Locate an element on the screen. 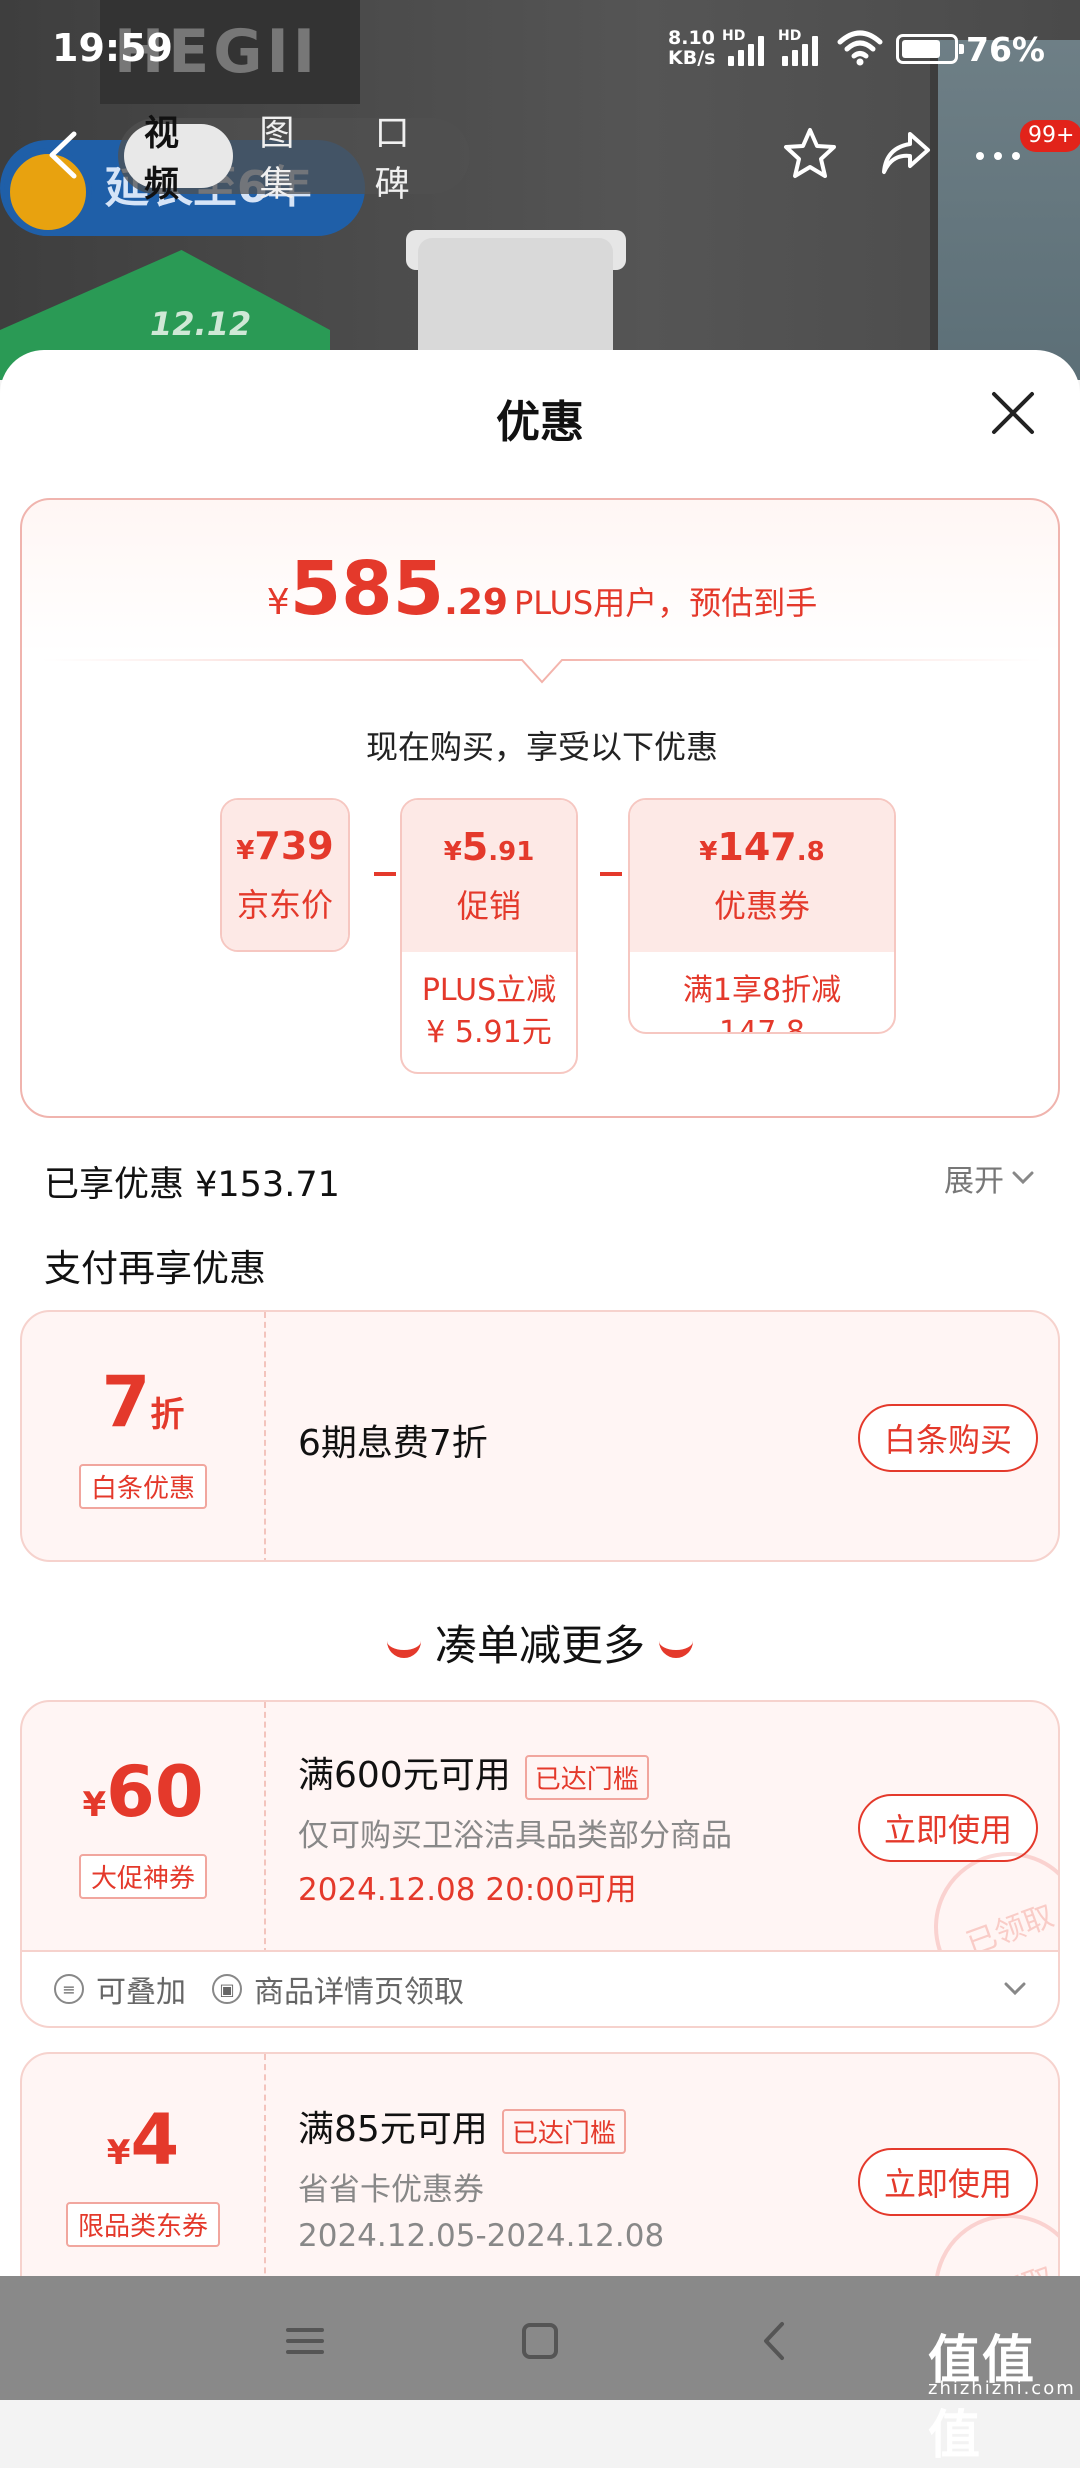 Image resolution: width=1080 pixels, height=2468 pixels. coupon-amount-decimal: .8 is located at coordinates (810, 852).